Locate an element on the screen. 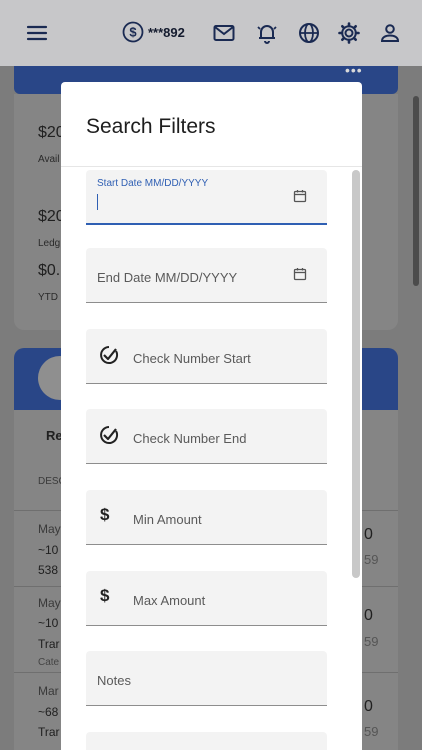  ytd-balance: $0. is located at coordinates (49, 270).